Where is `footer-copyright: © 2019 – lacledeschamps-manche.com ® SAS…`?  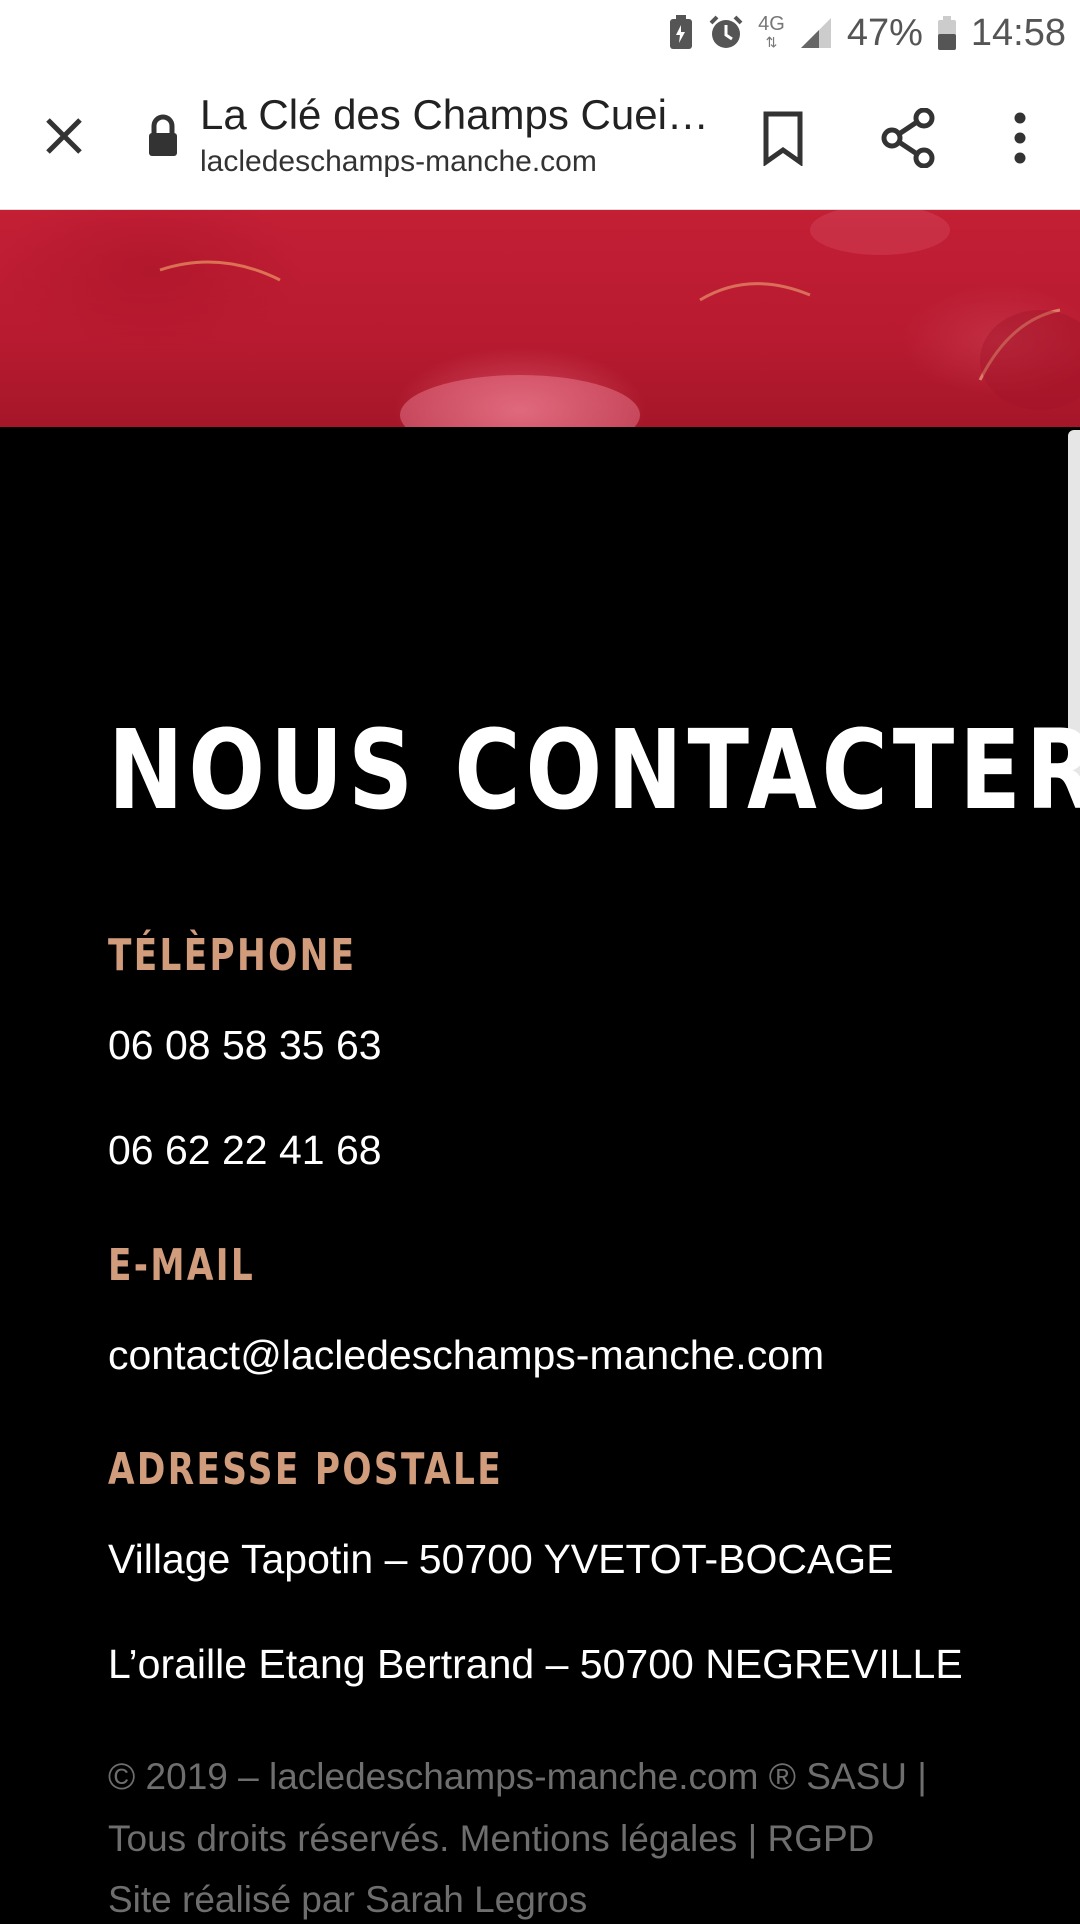
footer-copyright: © 2019 – lacledeschamps-manche.com ® SAS… is located at coordinates (517, 1776).